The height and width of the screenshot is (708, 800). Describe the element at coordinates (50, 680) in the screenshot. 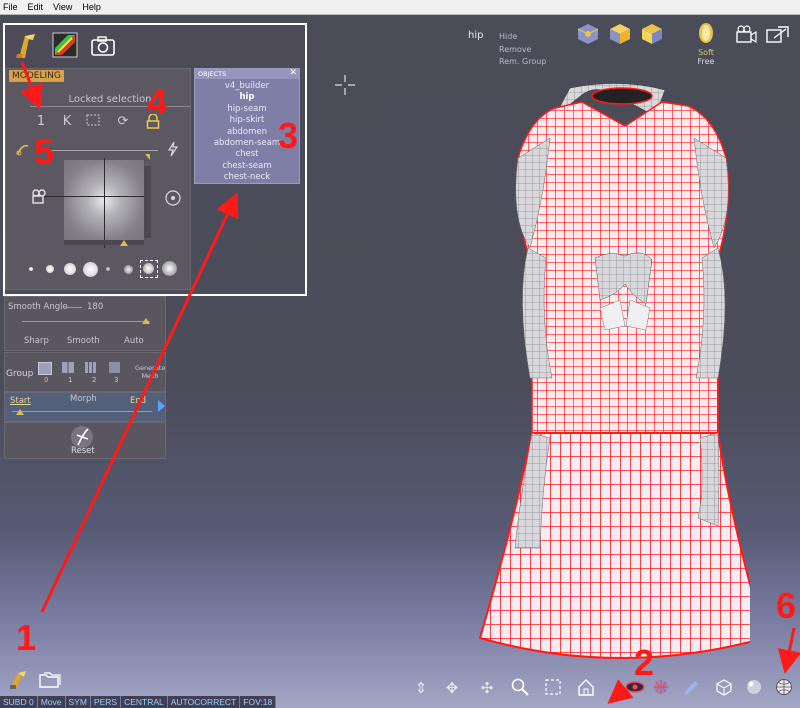

I see `open-file-icon` at that location.